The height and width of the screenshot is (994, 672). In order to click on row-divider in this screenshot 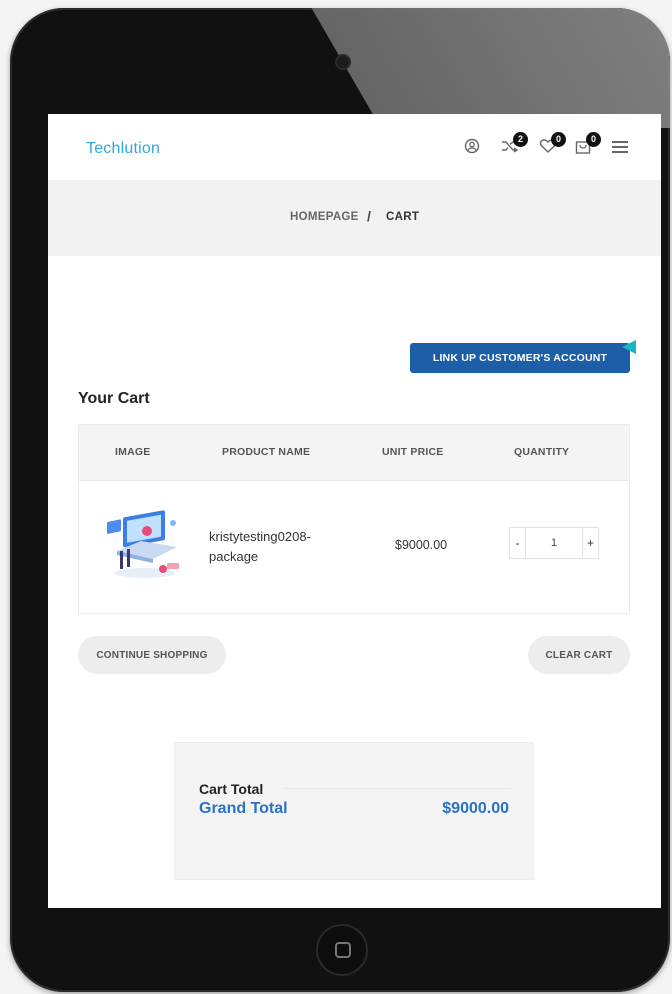, I will do `click(354, 480)`.